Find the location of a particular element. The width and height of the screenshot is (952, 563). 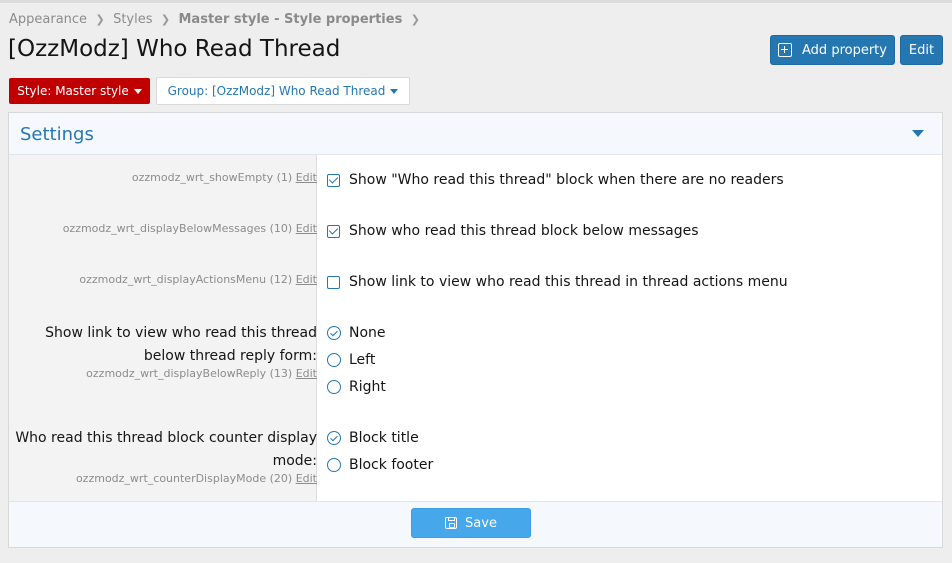

property-key: ozzmodz_wrt_counterDisplayMode (20) Edit is located at coordinates (196, 478).